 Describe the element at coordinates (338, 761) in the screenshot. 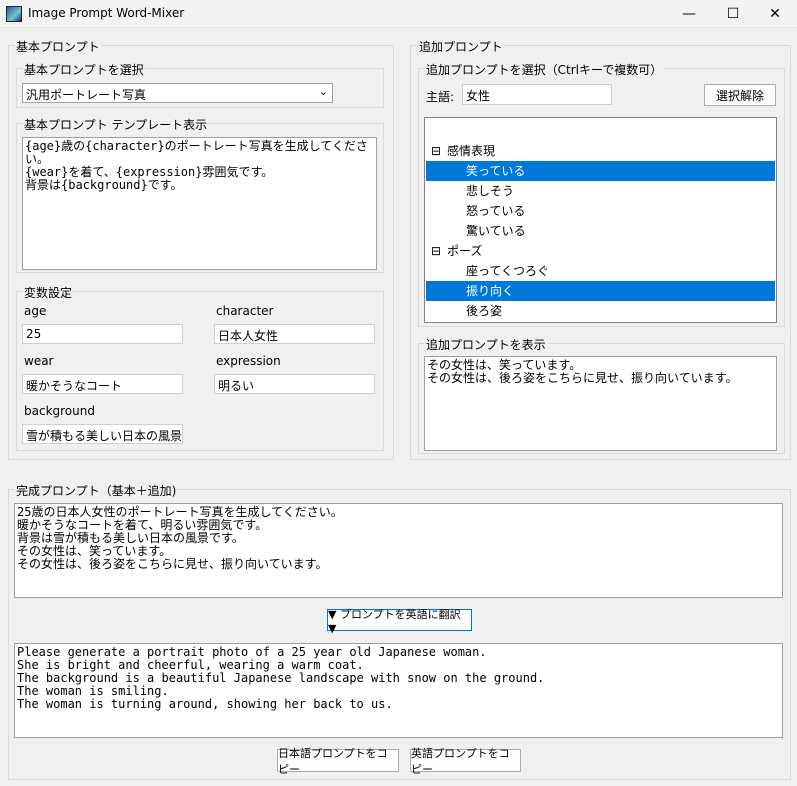

I see `copy-japanese-button: 日本語プロンプトをコピー` at that location.